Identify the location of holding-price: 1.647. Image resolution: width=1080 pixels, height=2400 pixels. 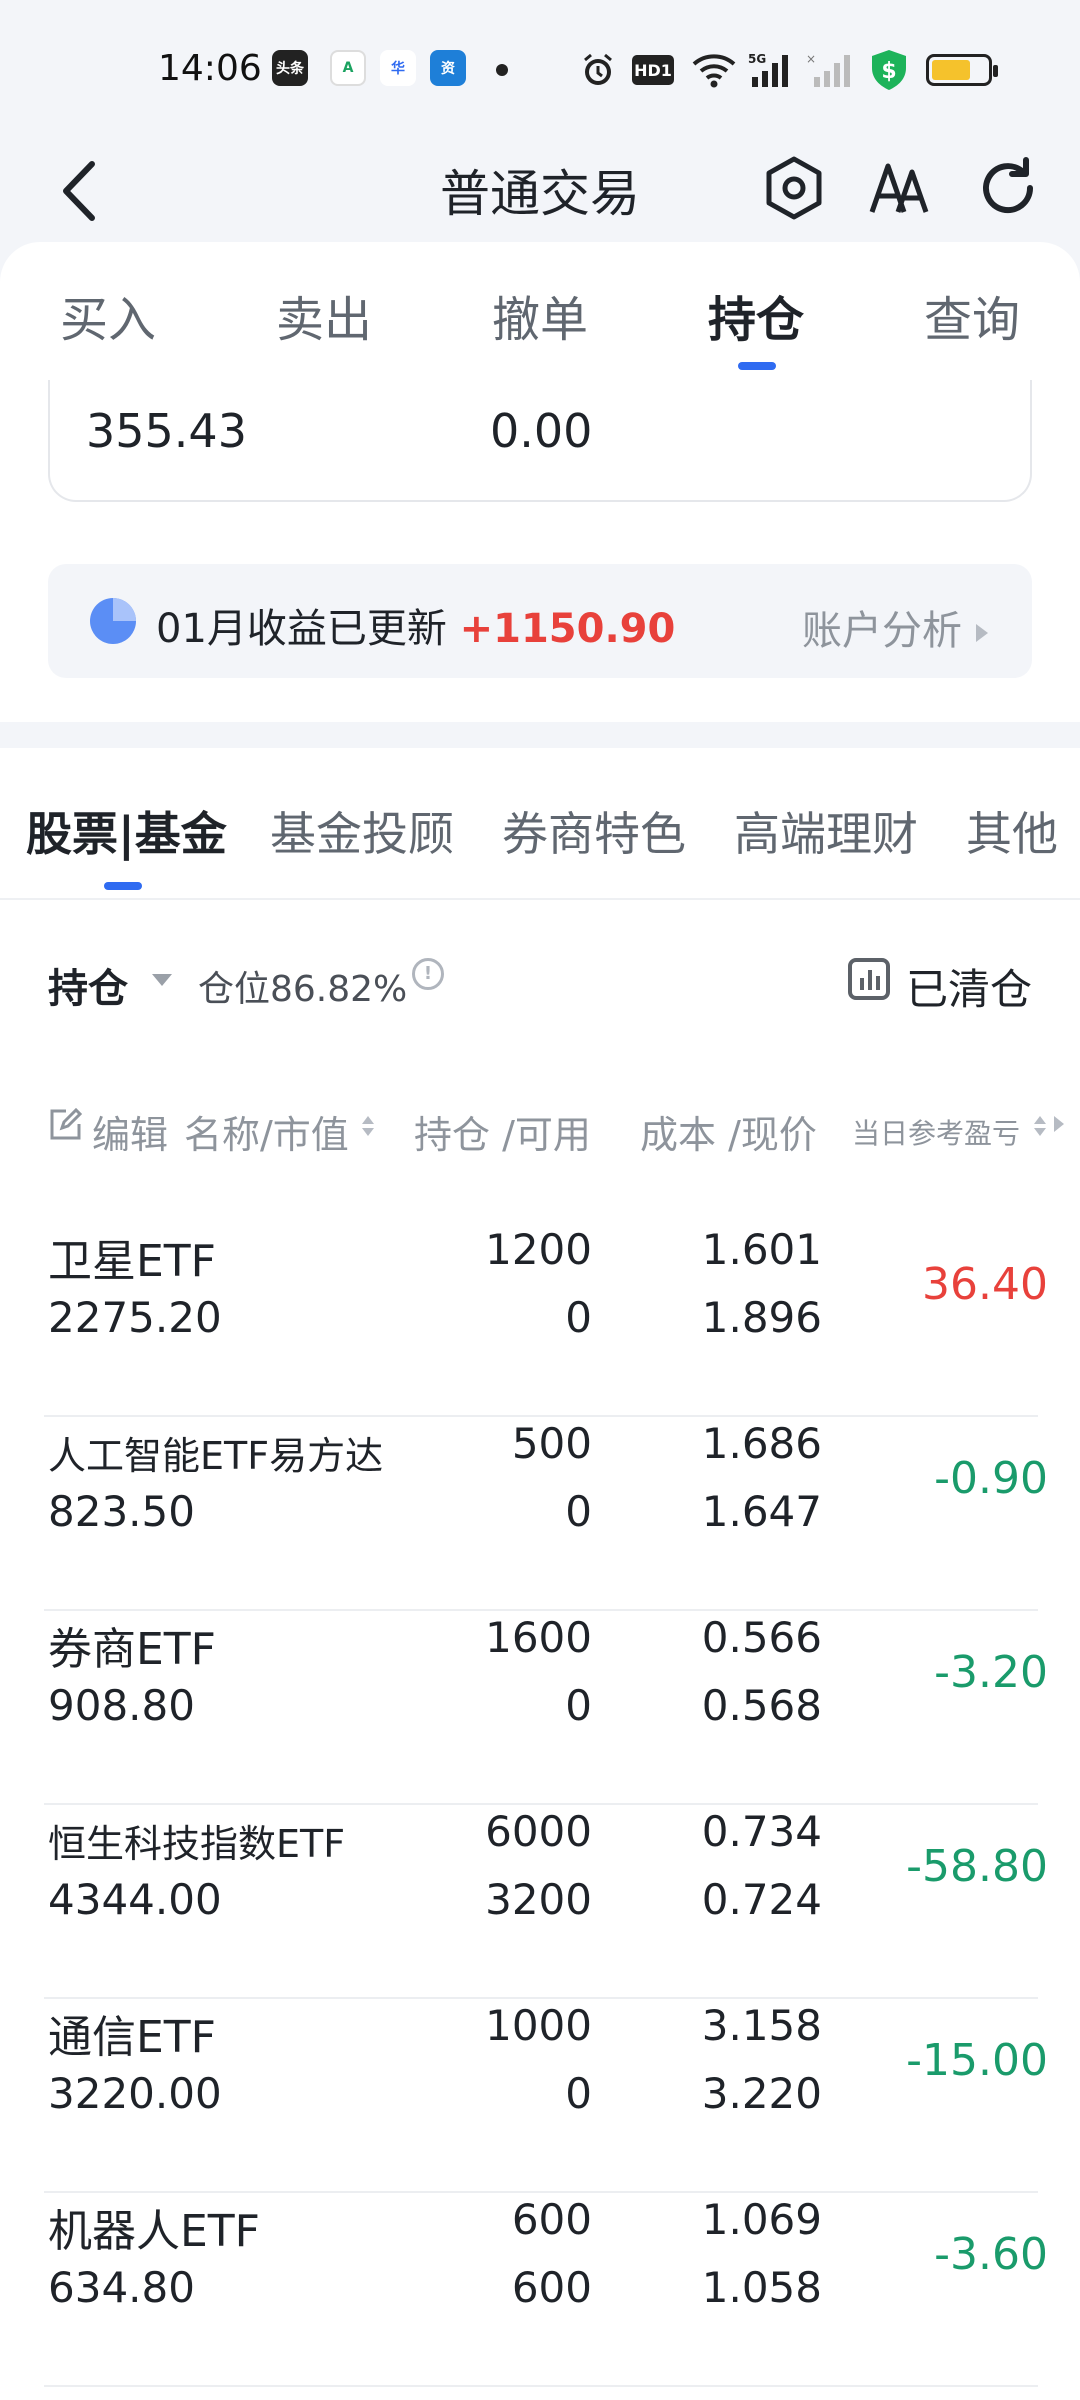
(761, 1511).